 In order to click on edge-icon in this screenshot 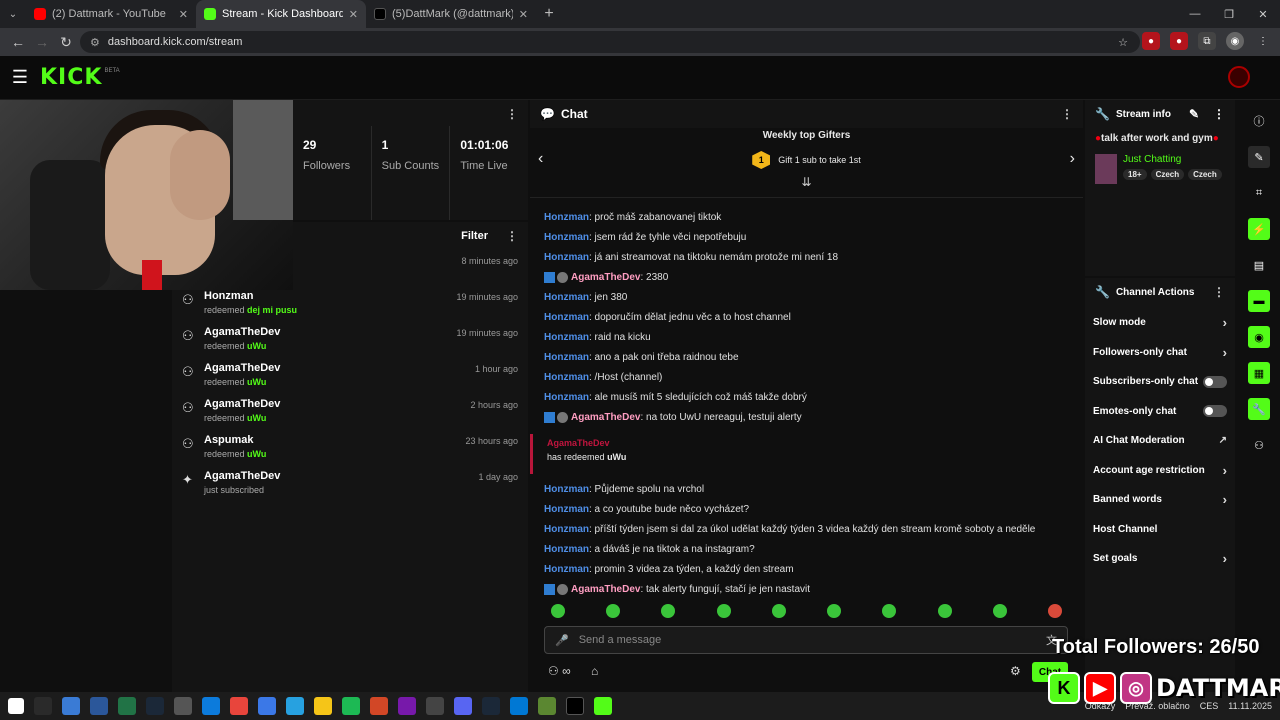, I will do `click(211, 706)`.